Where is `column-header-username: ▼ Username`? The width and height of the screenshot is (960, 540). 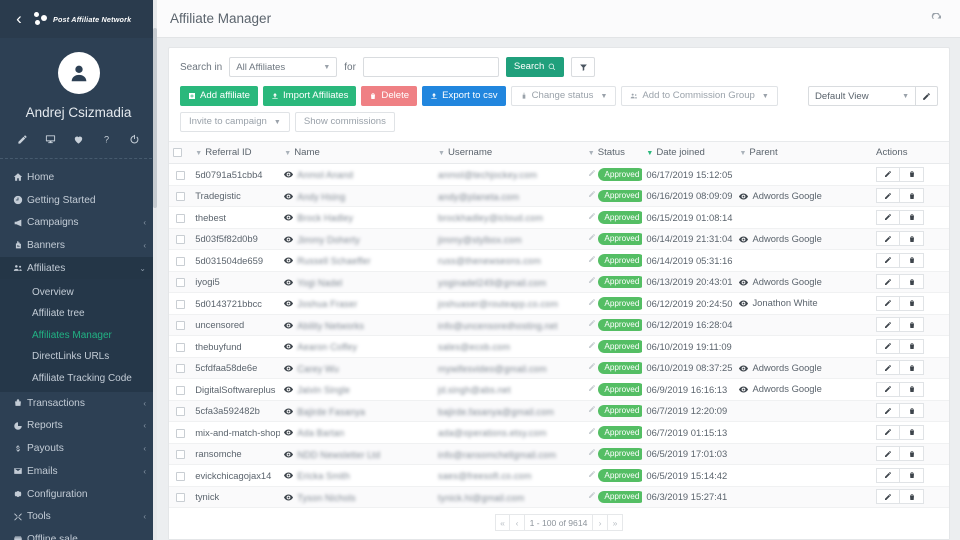 column-header-username: ▼ Username is located at coordinates (509, 152).